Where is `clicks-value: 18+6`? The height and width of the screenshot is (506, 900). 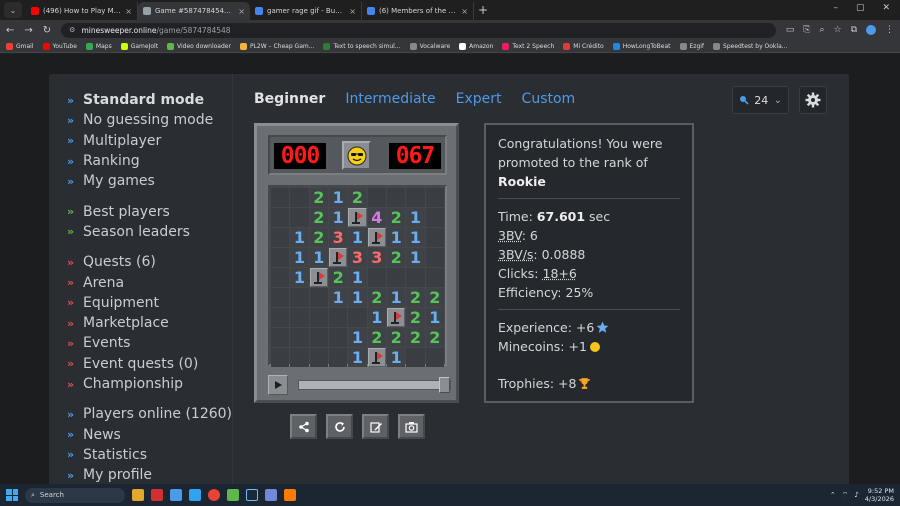
clicks-value: 18+6 is located at coordinates (560, 273).